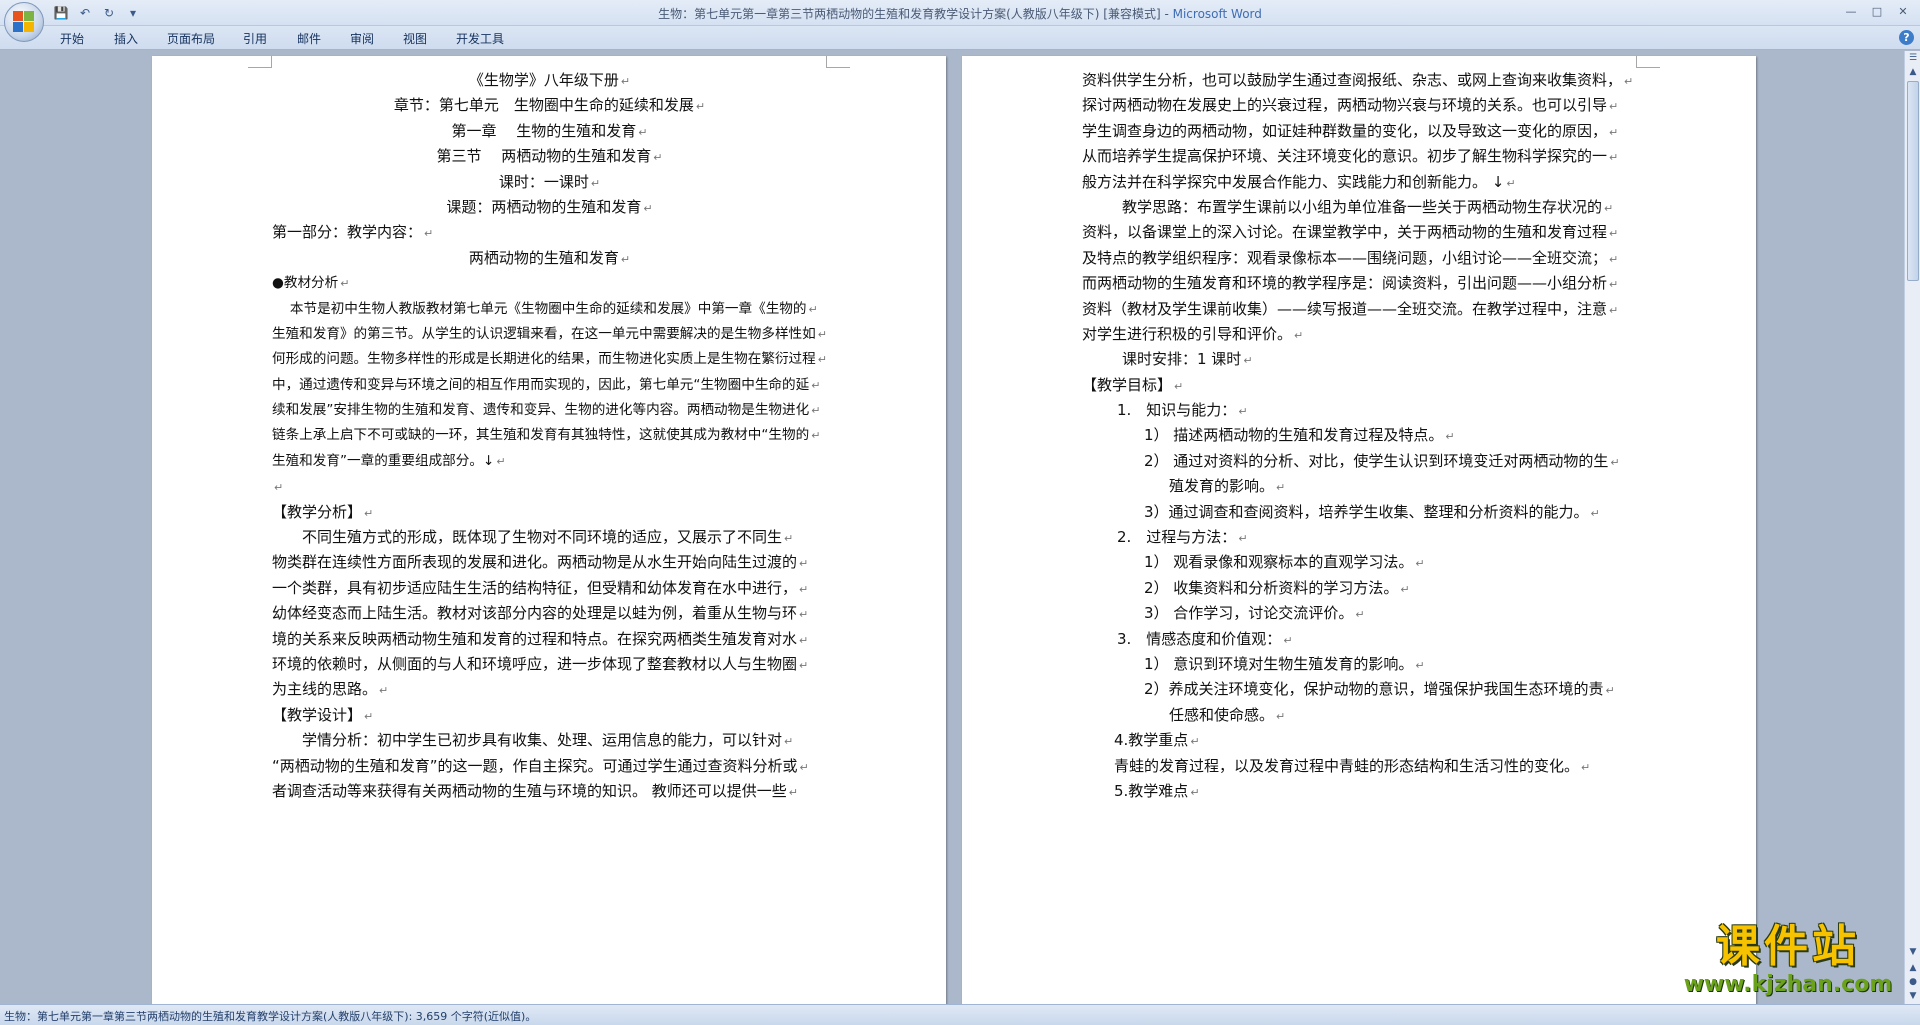 The image size is (1920, 1025). Describe the element at coordinates (527, 537) in the screenshot. I see `text-line-content: 不同生殖方式的形成，既体现了生物对不同环境的适应，又展示了不同生` at that location.